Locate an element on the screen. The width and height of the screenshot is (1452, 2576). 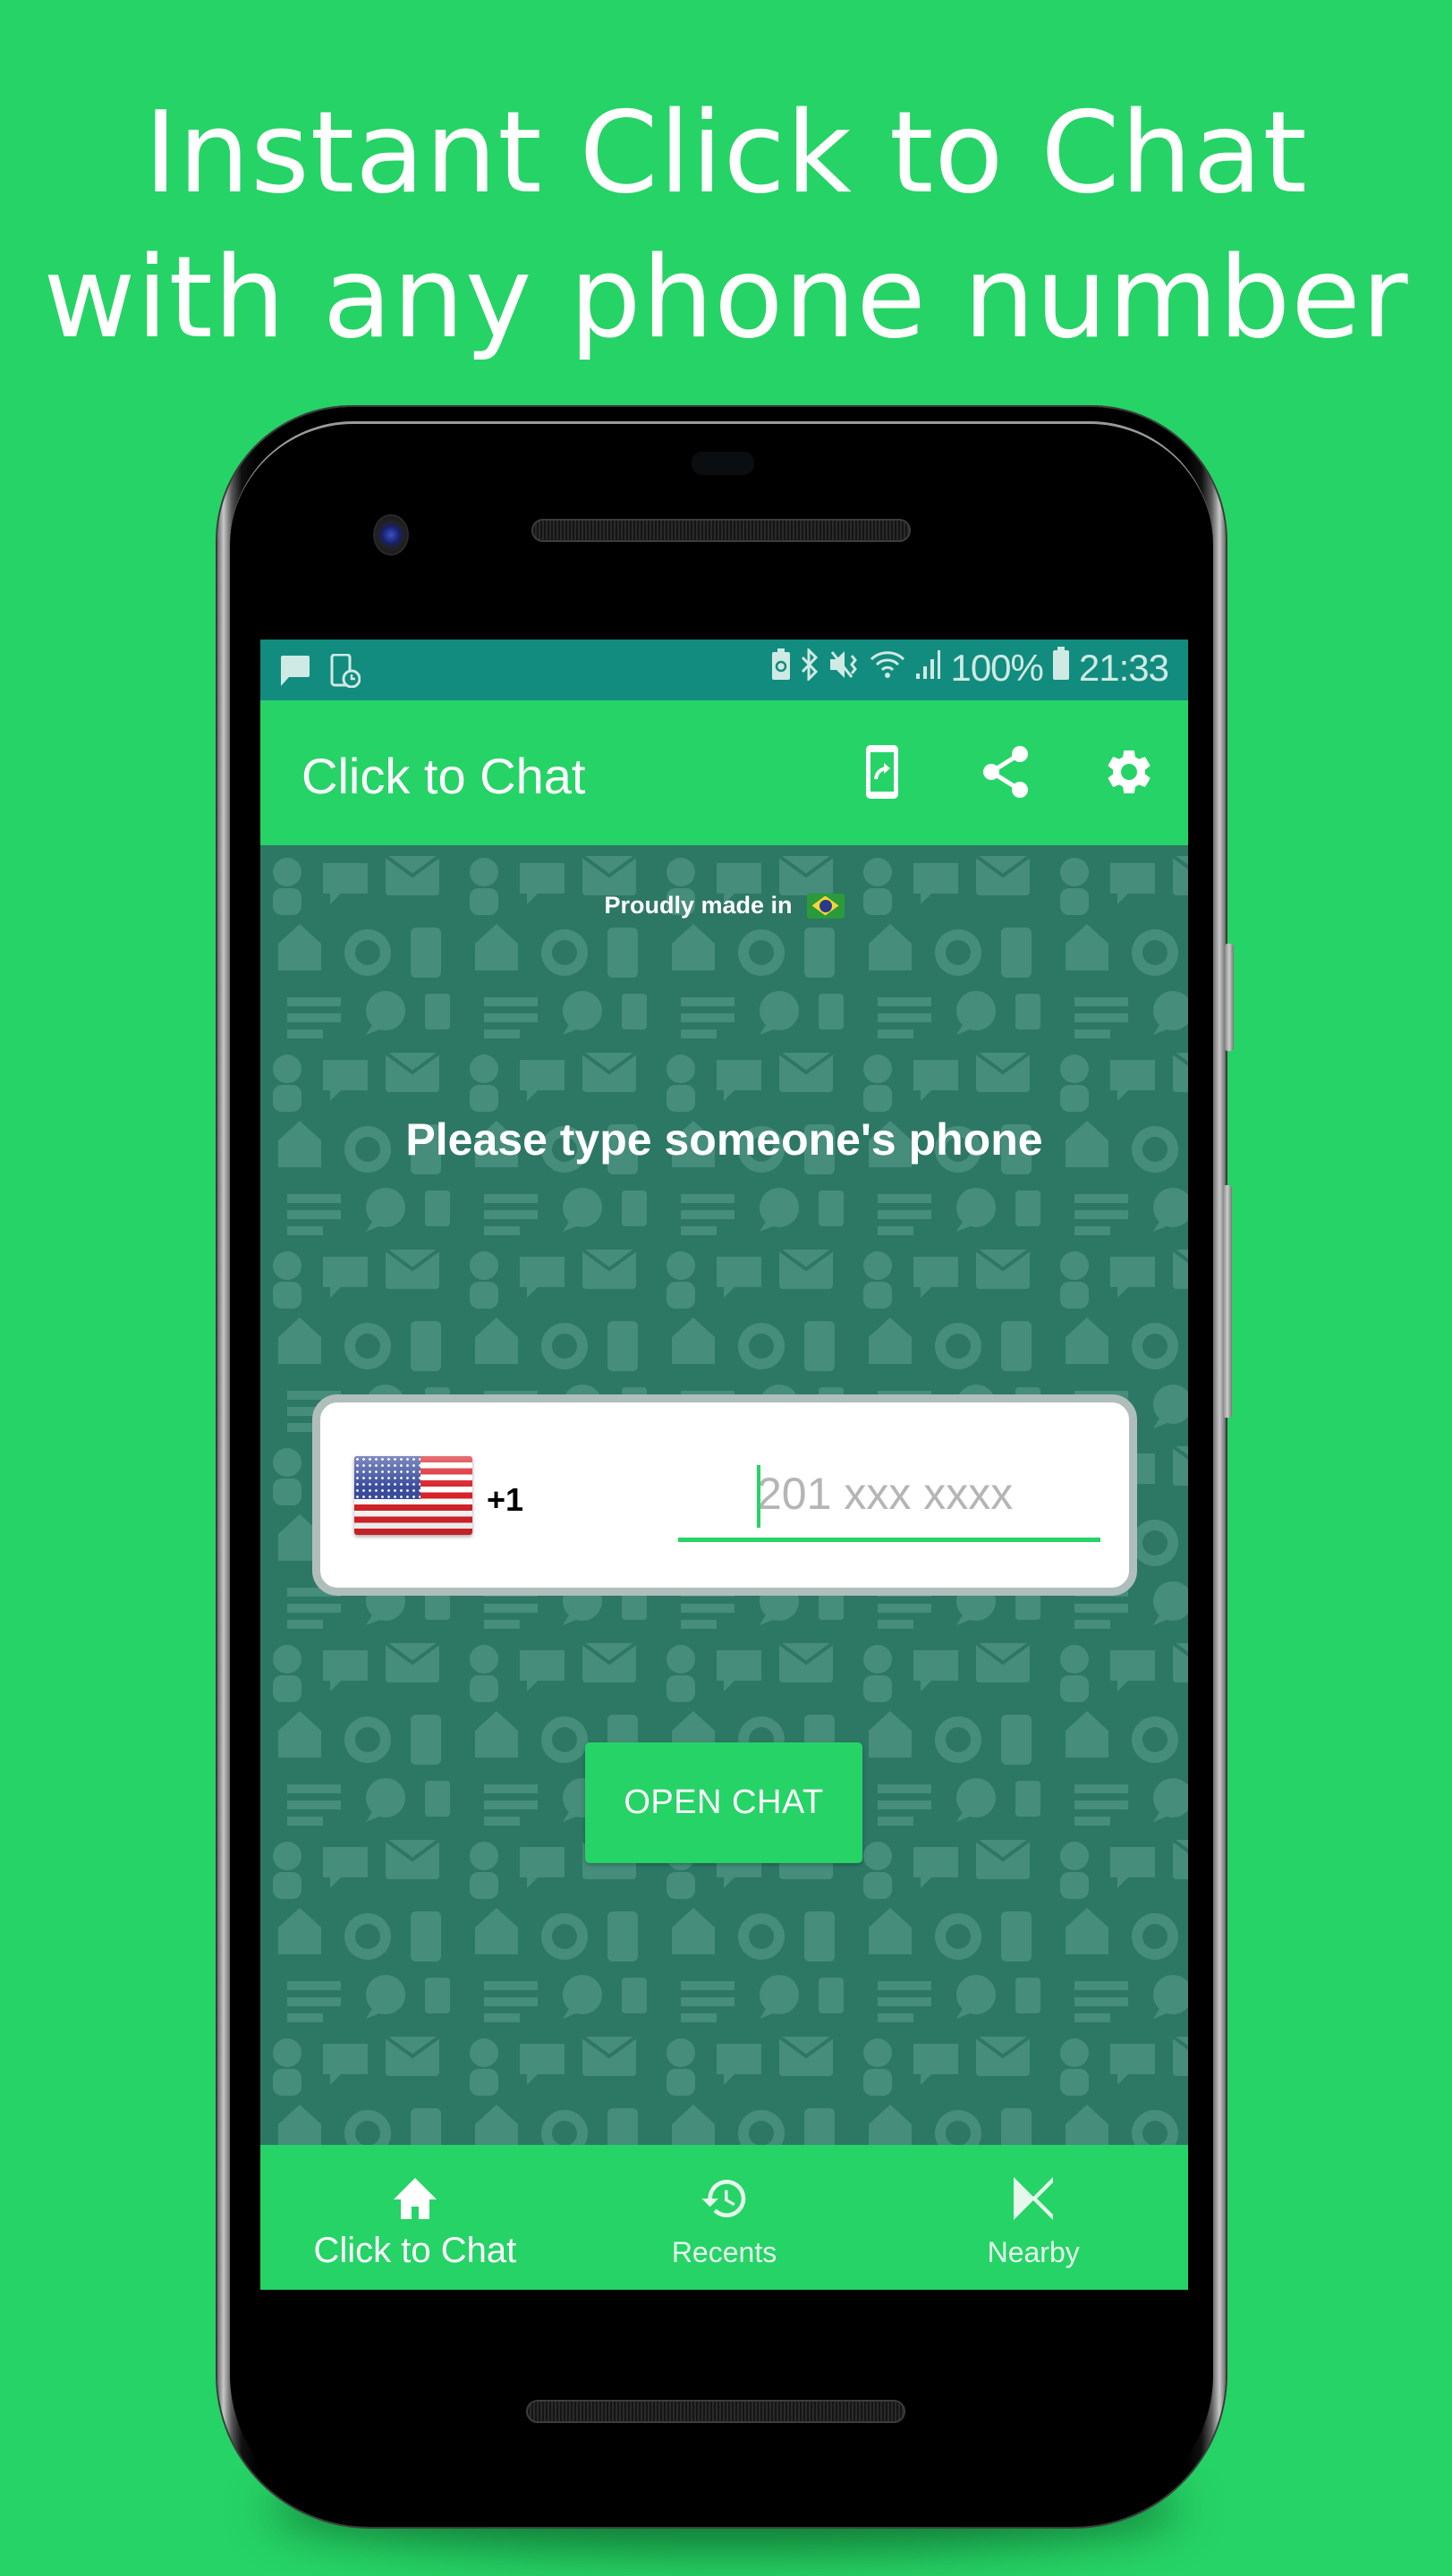
nav-item-recents: Recents is located at coordinates (724, 2217).